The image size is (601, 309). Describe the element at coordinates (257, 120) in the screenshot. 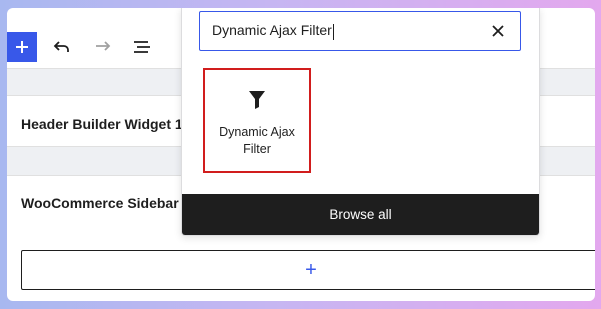

I see `block-result-dynamic-ajax-filter: Dynamic Ajax Filter` at that location.